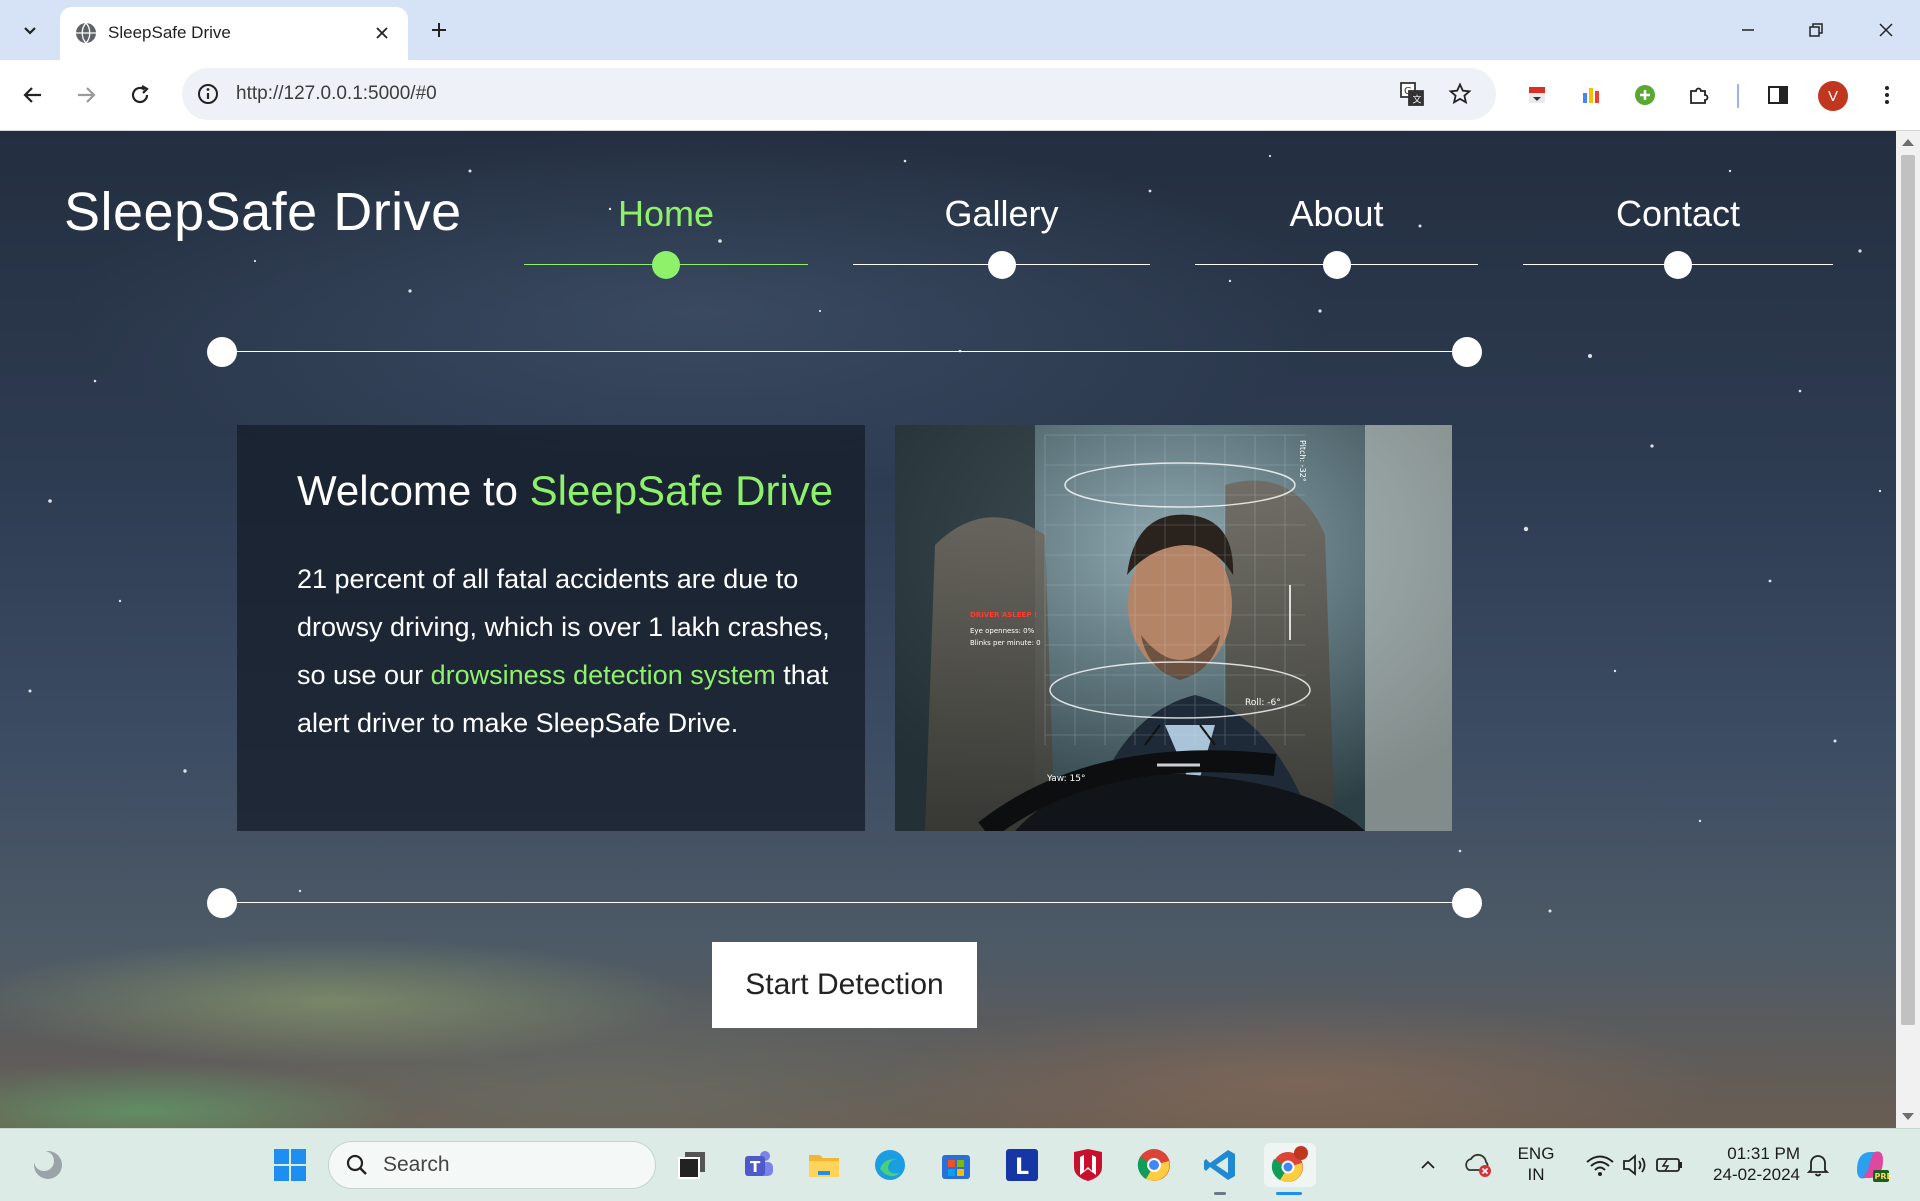 This screenshot has width=1920, height=1201. I want to click on windows-logo-icon, so click(290, 1165).